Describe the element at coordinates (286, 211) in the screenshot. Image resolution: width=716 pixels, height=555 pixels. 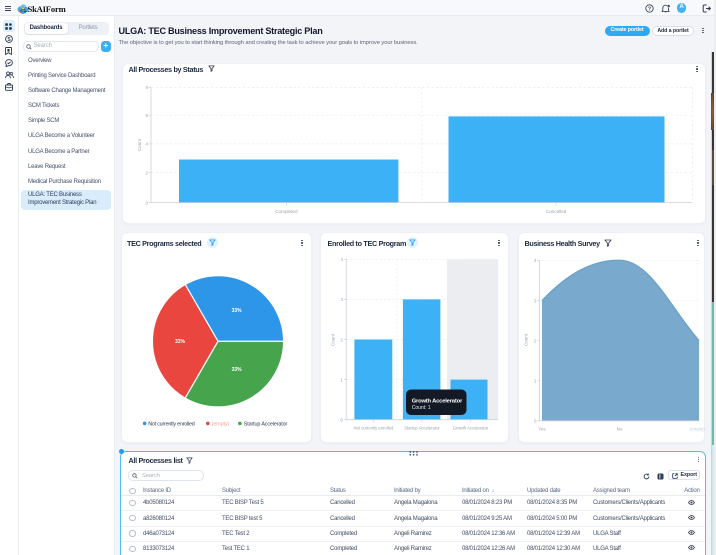
I see `svg-text: Completed` at that location.